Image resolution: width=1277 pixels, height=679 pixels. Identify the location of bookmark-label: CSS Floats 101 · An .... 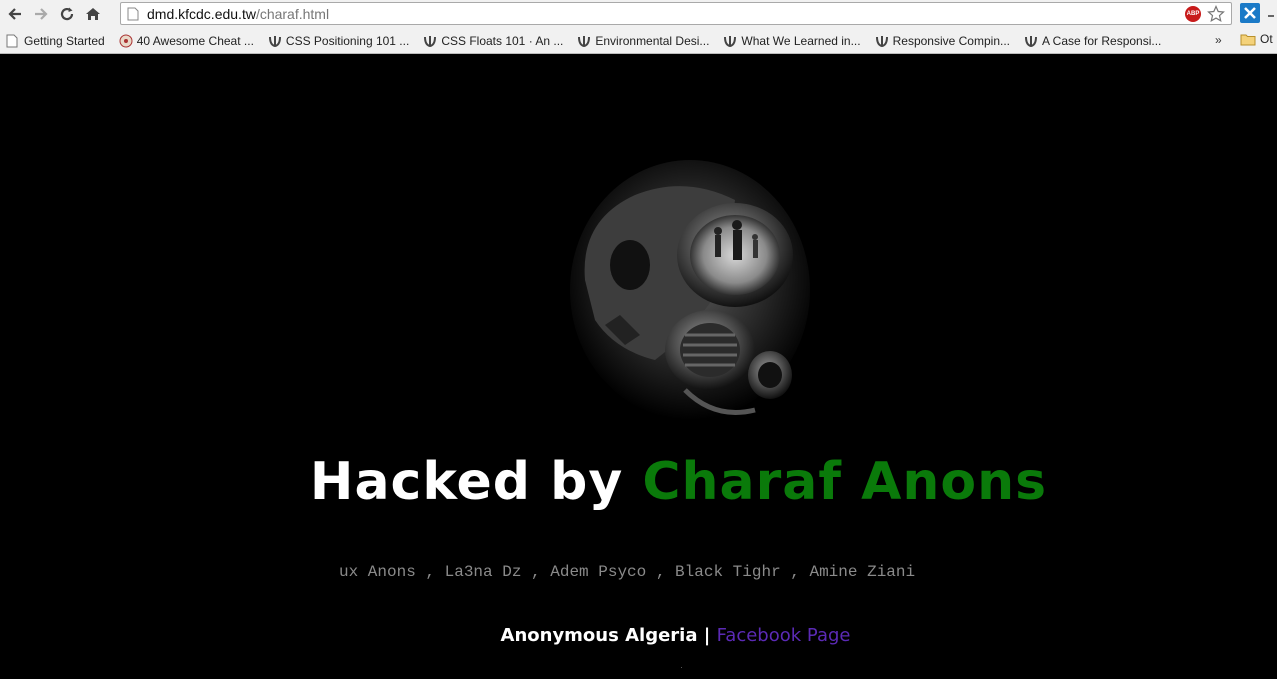
(502, 40).